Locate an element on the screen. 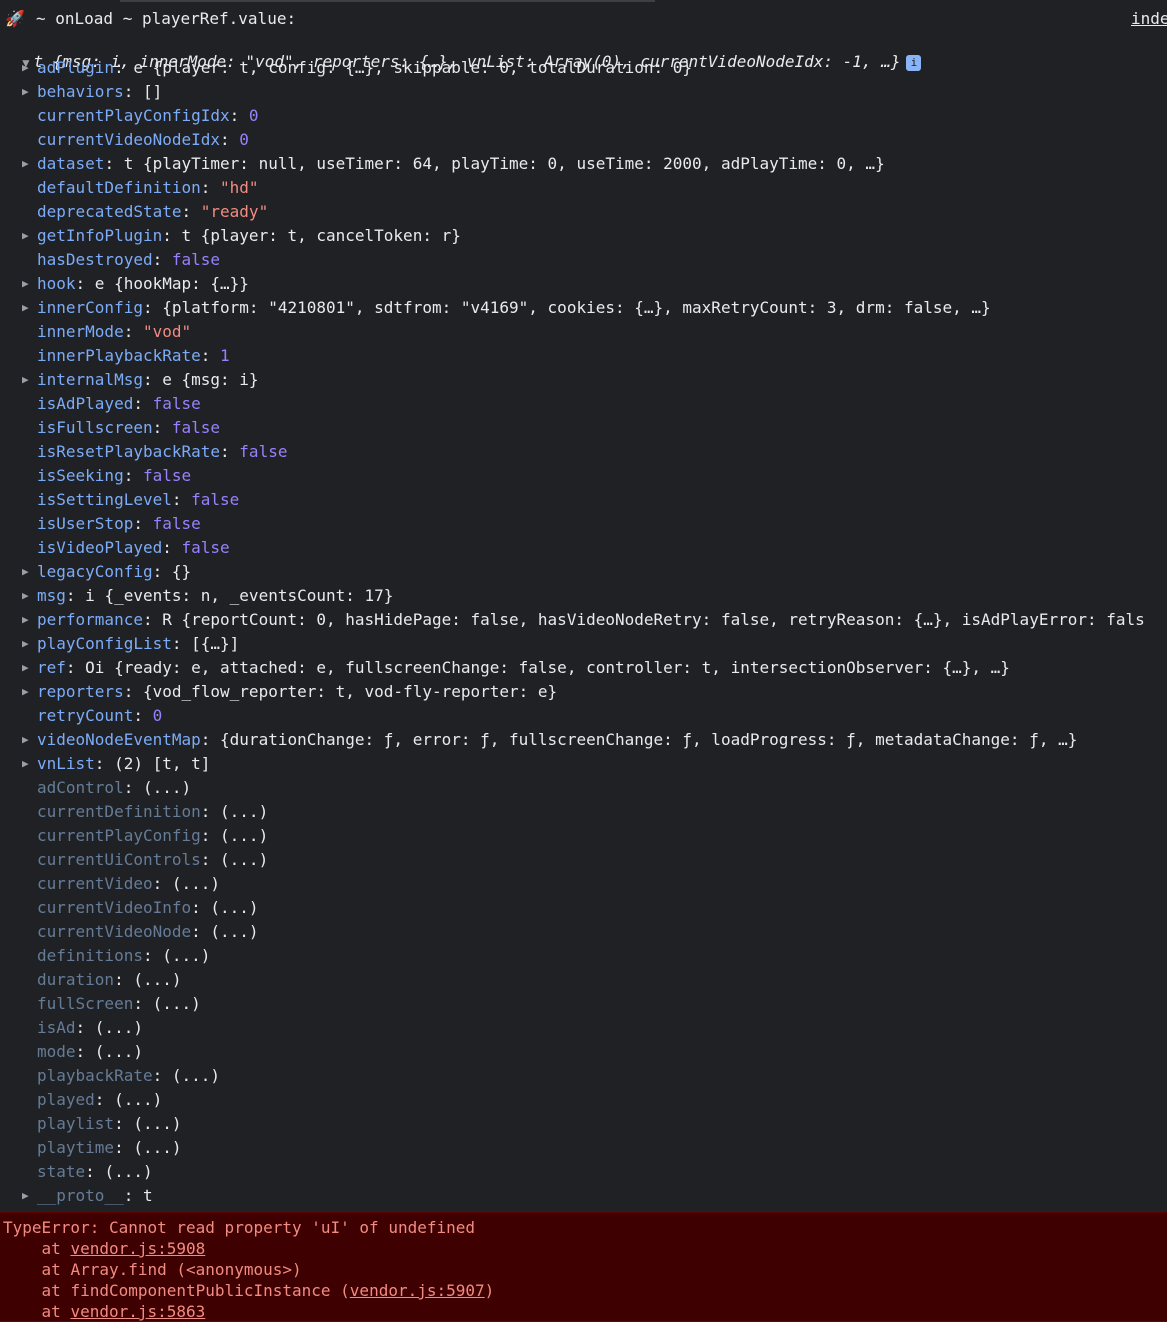 The width and height of the screenshot is (1167, 1322). property-value: [] is located at coordinates (152, 91).